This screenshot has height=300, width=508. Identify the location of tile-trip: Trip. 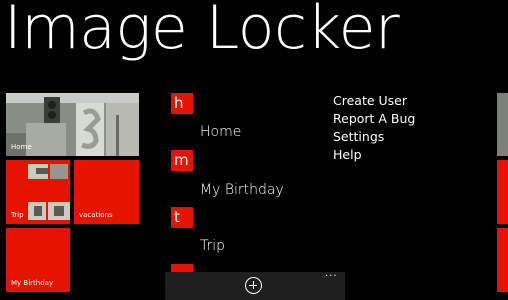
(38, 192).